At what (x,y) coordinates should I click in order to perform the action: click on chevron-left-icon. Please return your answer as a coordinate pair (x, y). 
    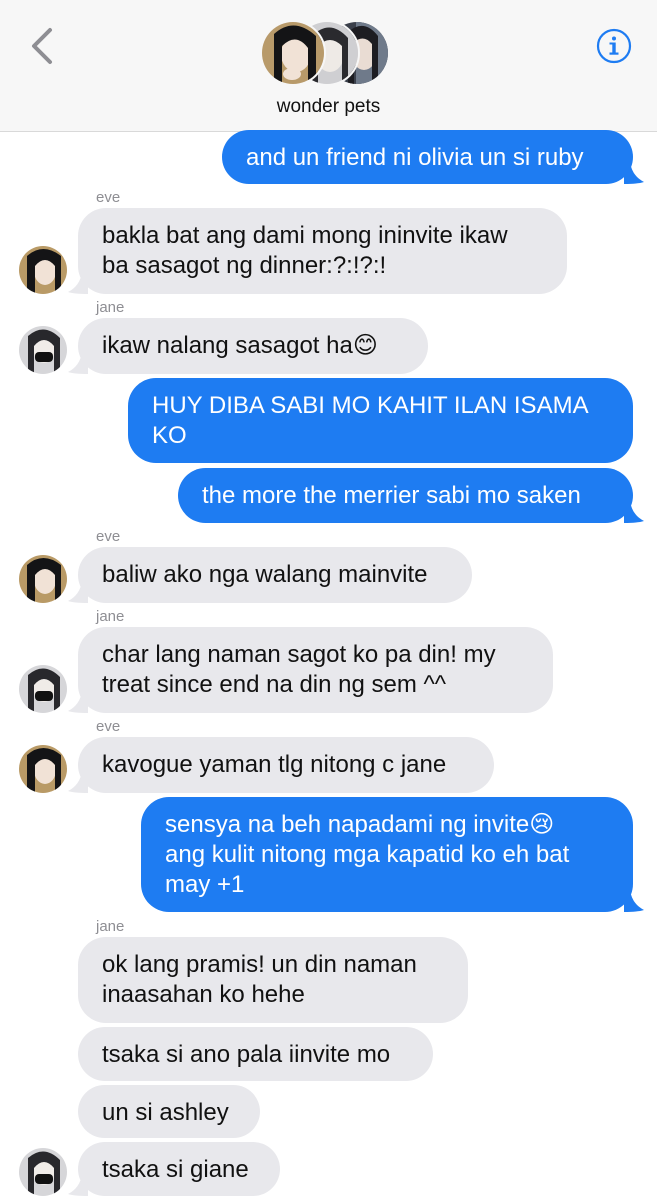
    Looking at the image, I should click on (42, 46).